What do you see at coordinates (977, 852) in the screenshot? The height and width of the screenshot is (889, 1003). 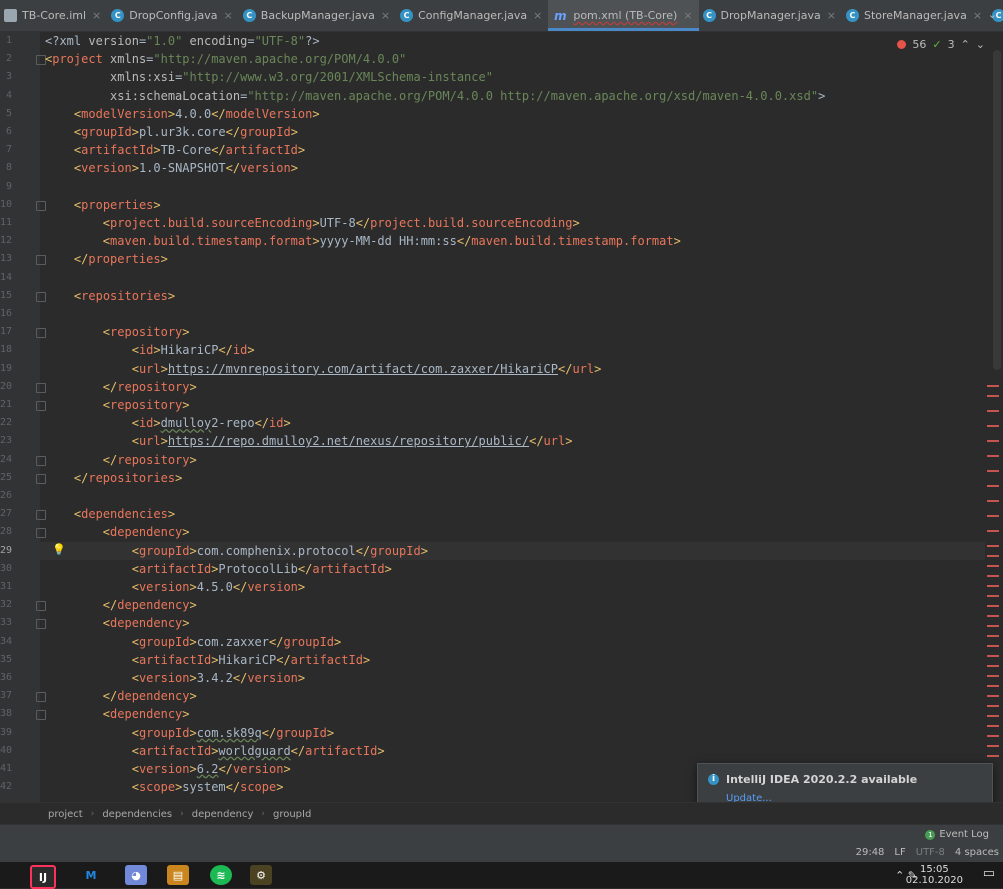 I see `indent-setting: 4 spaces` at bounding box center [977, 852].